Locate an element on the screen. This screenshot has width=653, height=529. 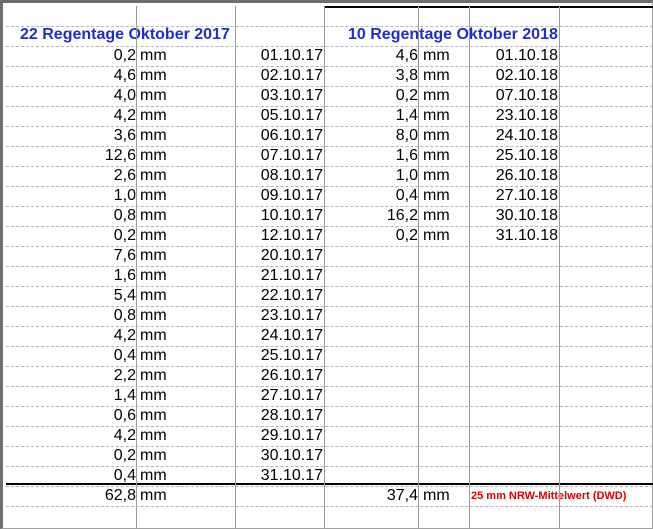
rain-value-2017: 5,4 is located at coordinates (96, 296).